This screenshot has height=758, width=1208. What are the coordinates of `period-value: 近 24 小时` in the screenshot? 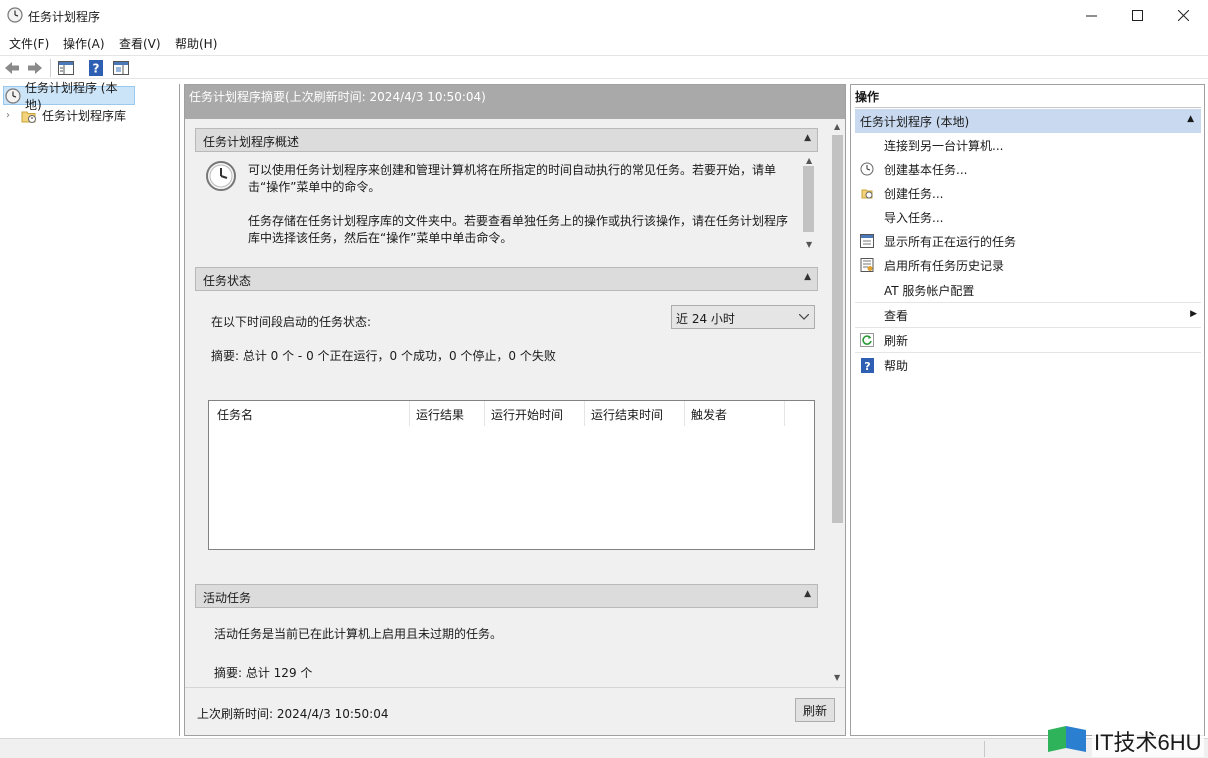 It's located at (705, 319).